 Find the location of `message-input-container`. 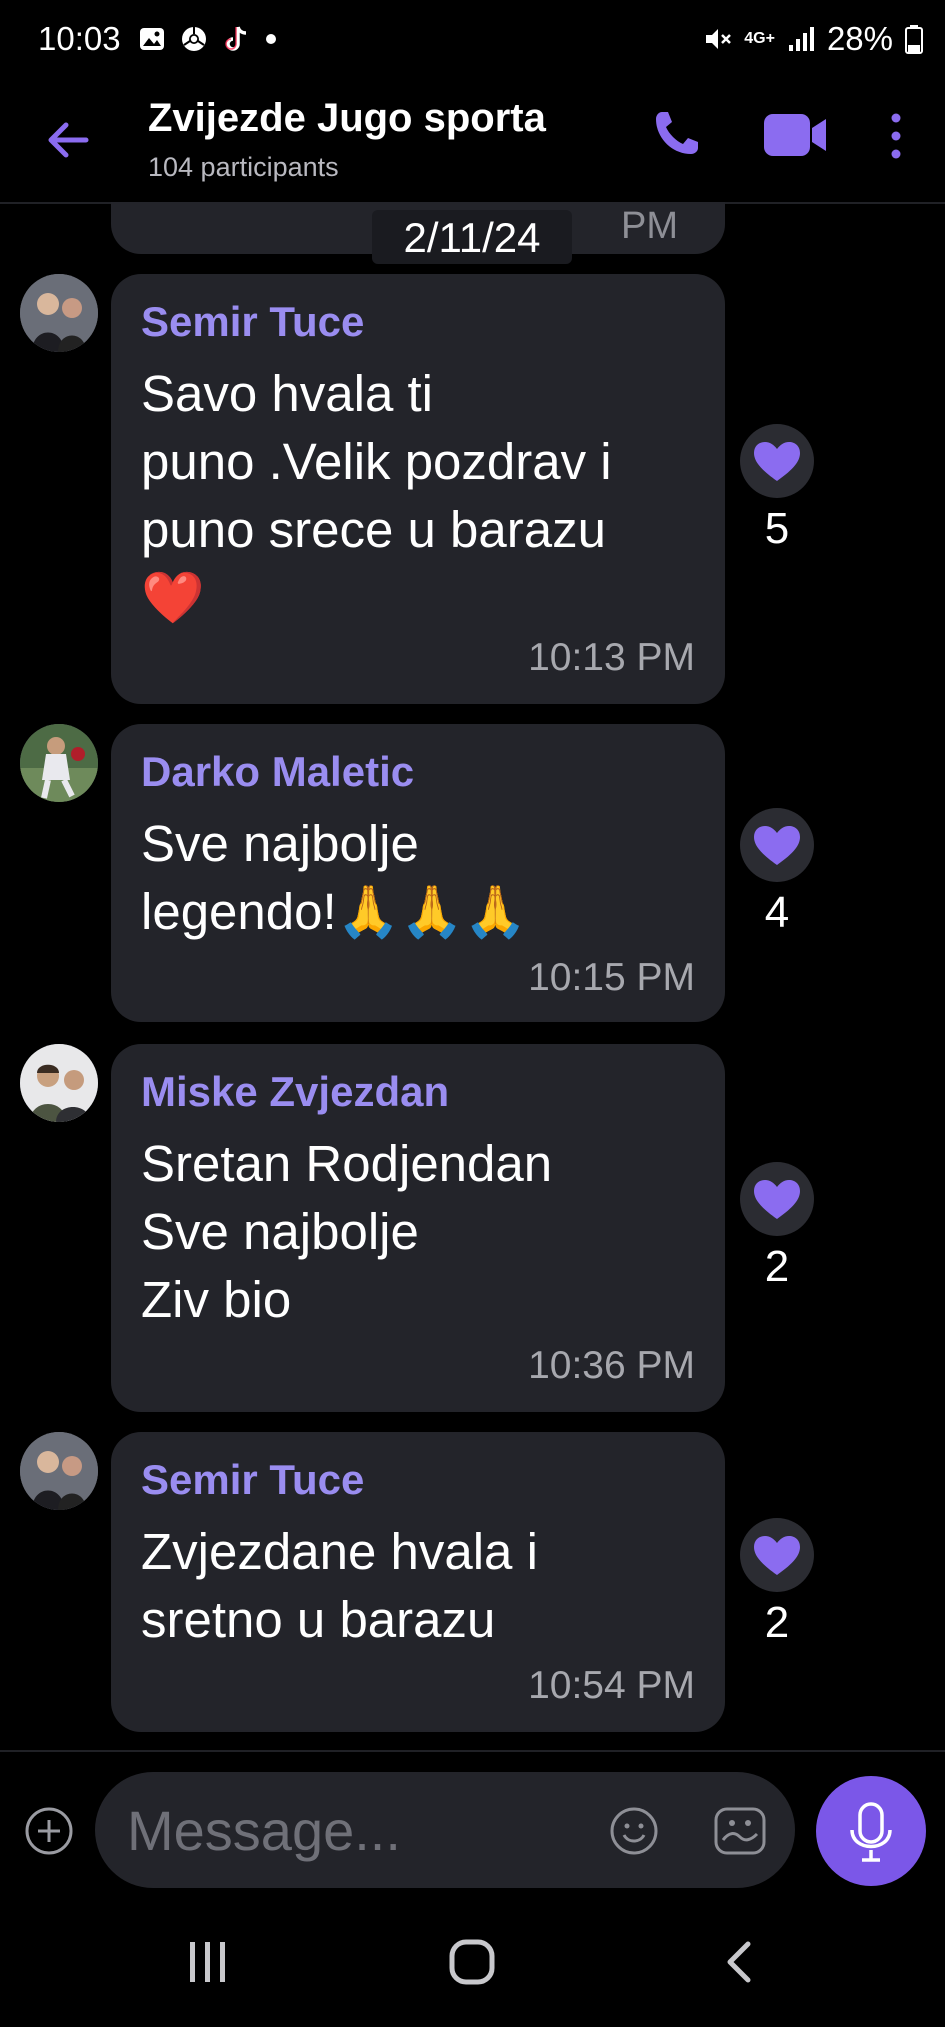

message-input-container is located at coordinates (445, 1830).